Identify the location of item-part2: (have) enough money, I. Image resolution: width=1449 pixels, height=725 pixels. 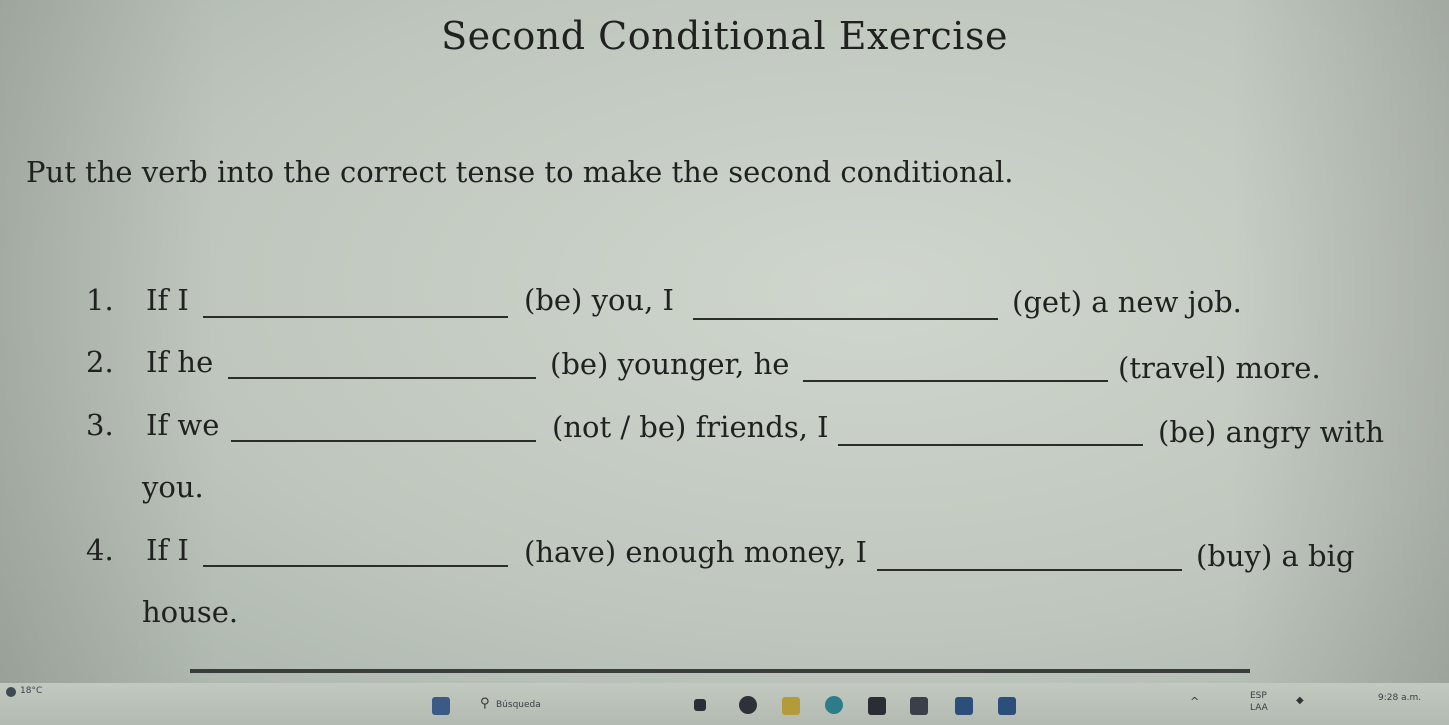
(696, 552).